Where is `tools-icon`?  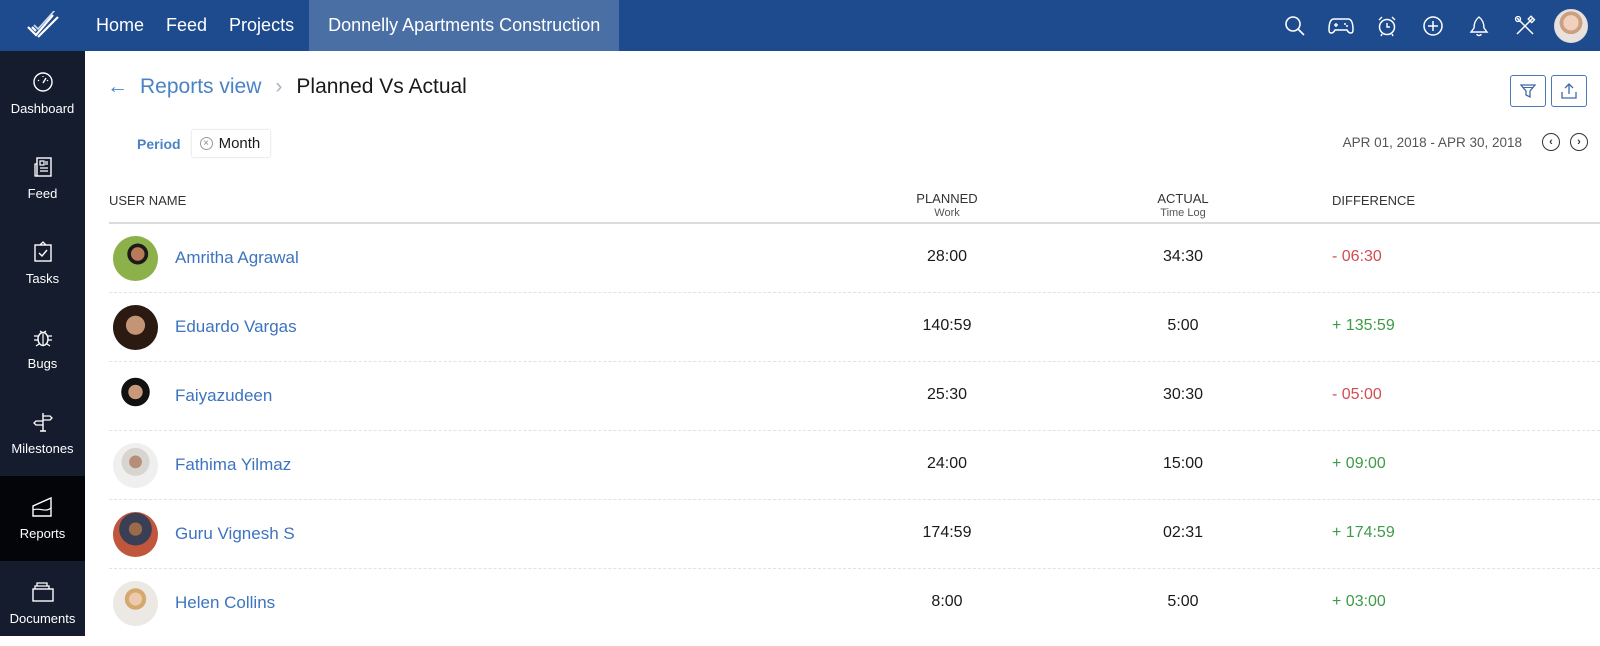
tools-icon is located at coordinates (1525, 24).